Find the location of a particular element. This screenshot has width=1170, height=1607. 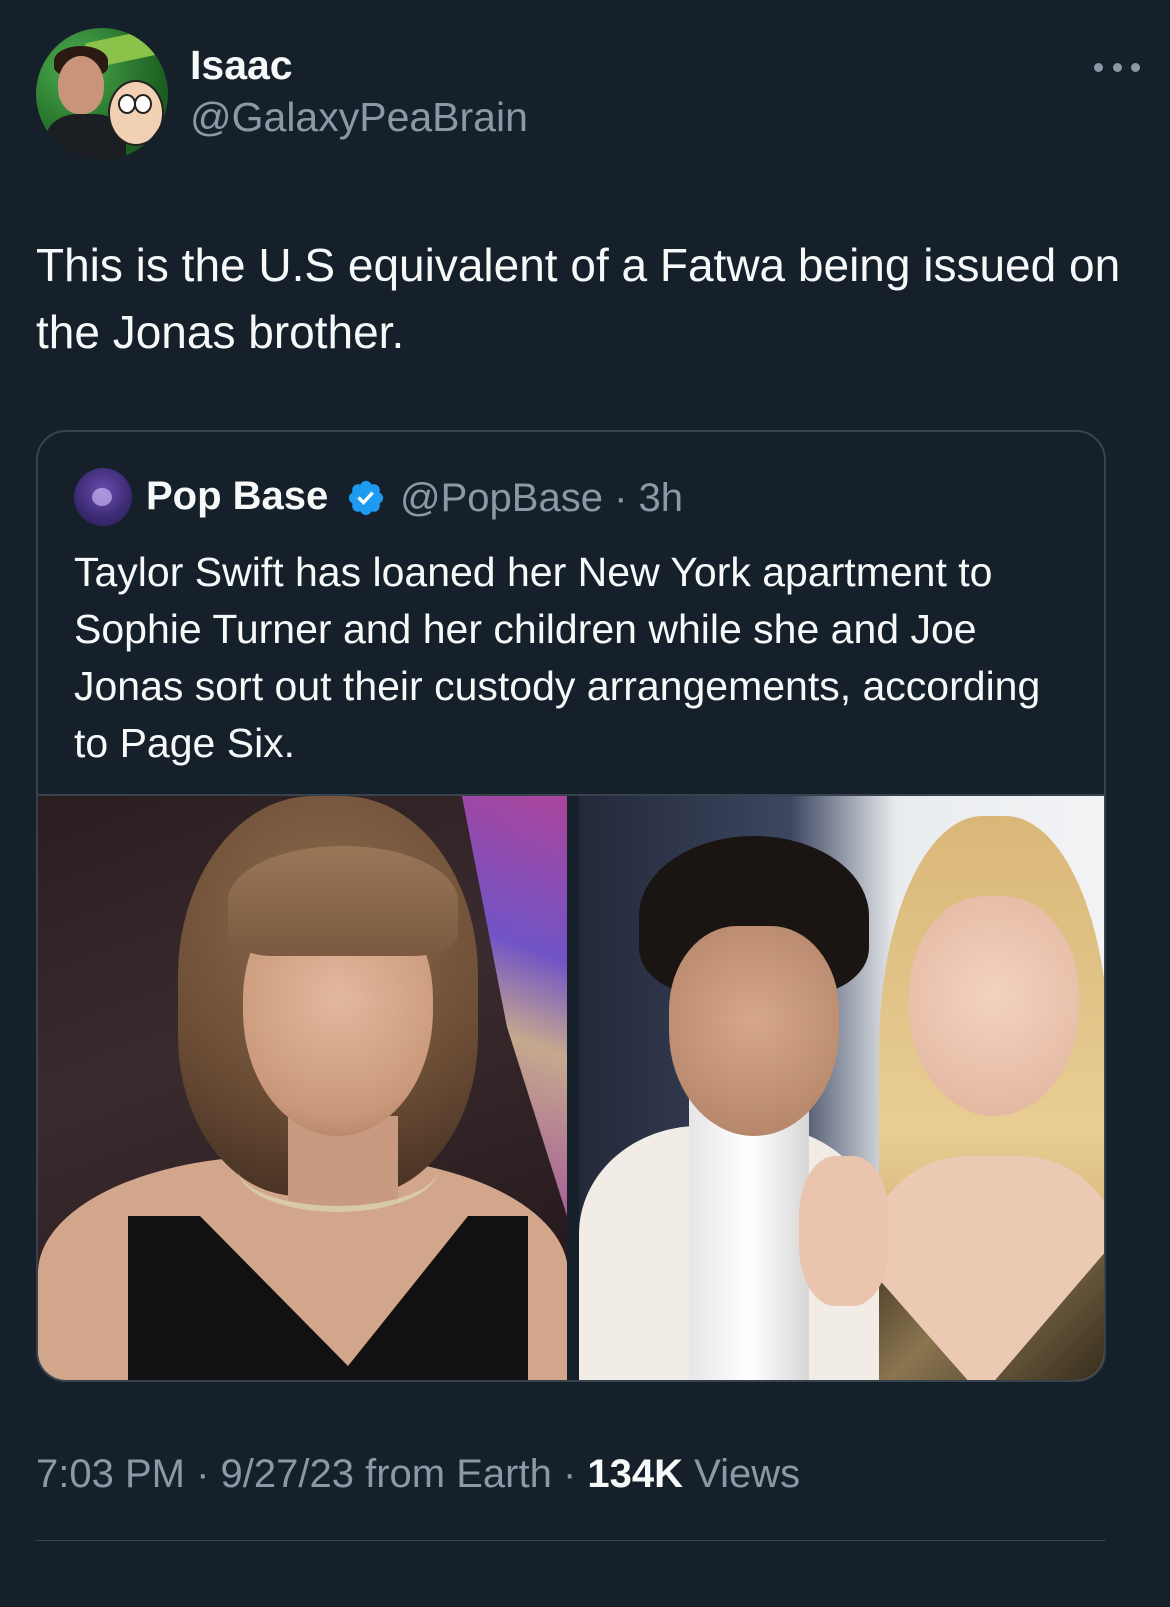

photo-shirt is located at coordinates (749, 1238).